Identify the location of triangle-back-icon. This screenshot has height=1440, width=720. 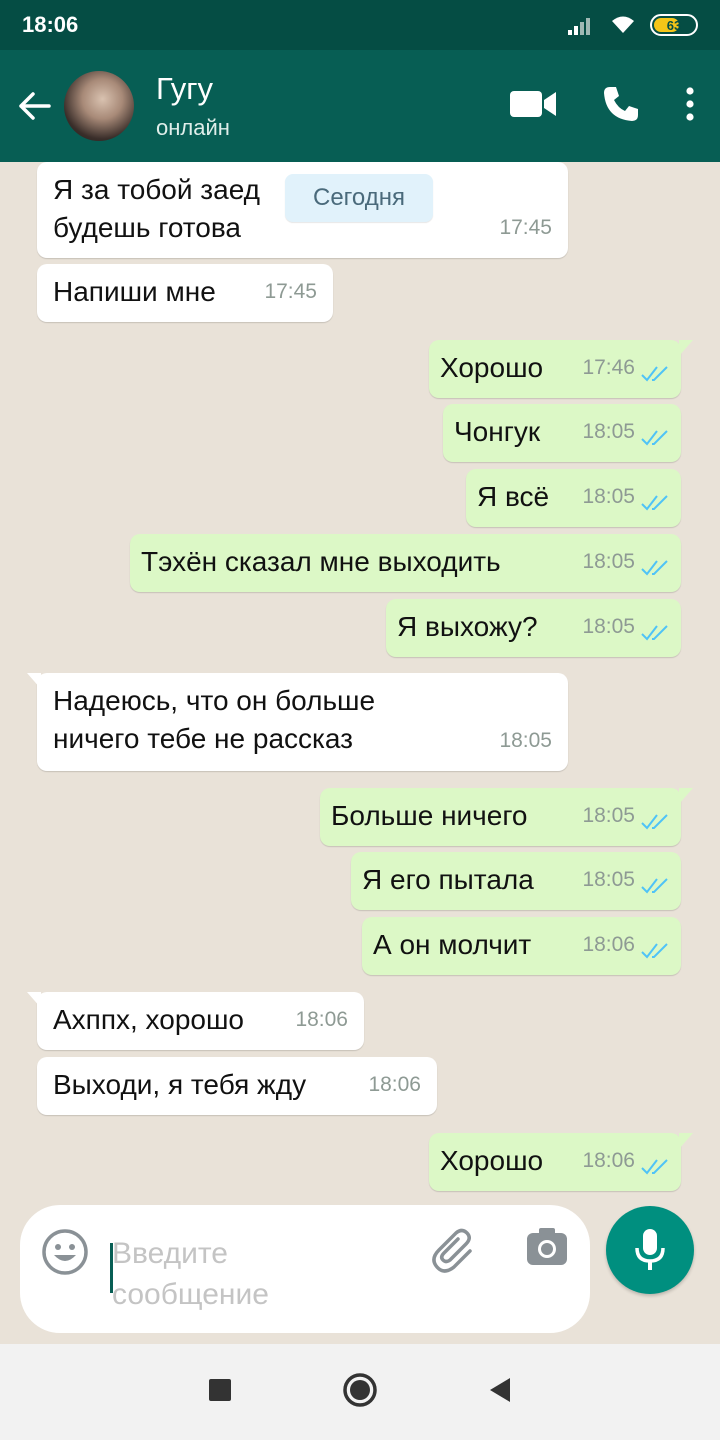
(500, 1389).